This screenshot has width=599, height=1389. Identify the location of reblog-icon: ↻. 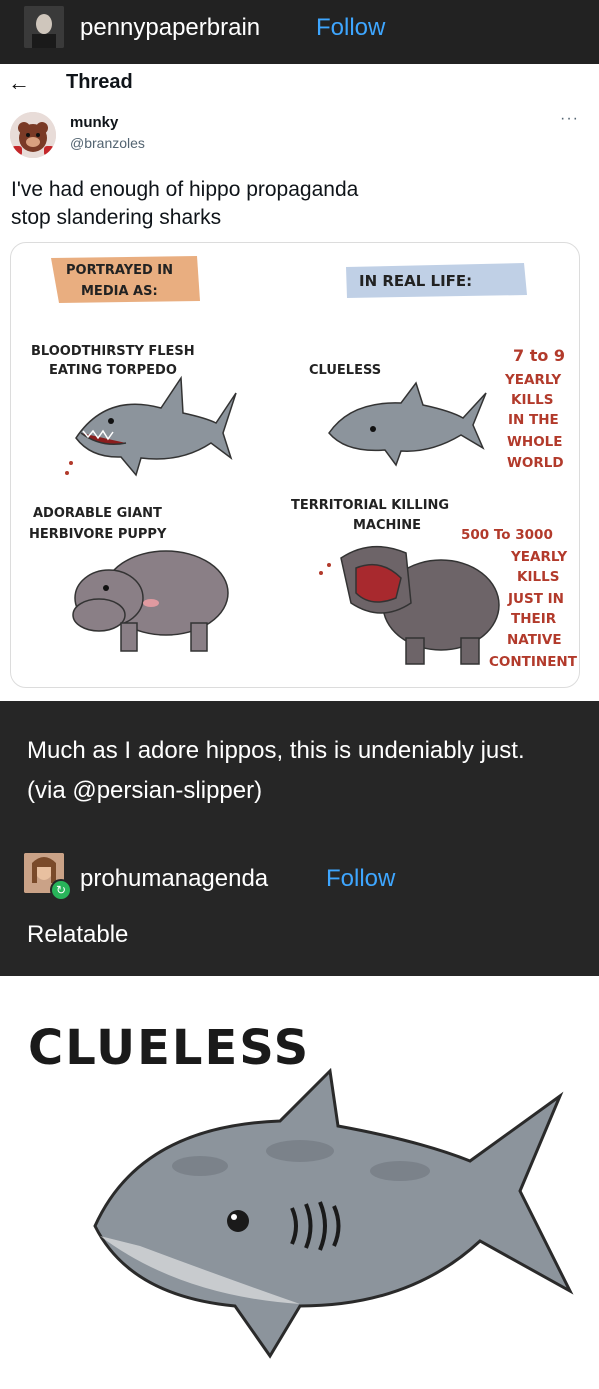
(61, 890).